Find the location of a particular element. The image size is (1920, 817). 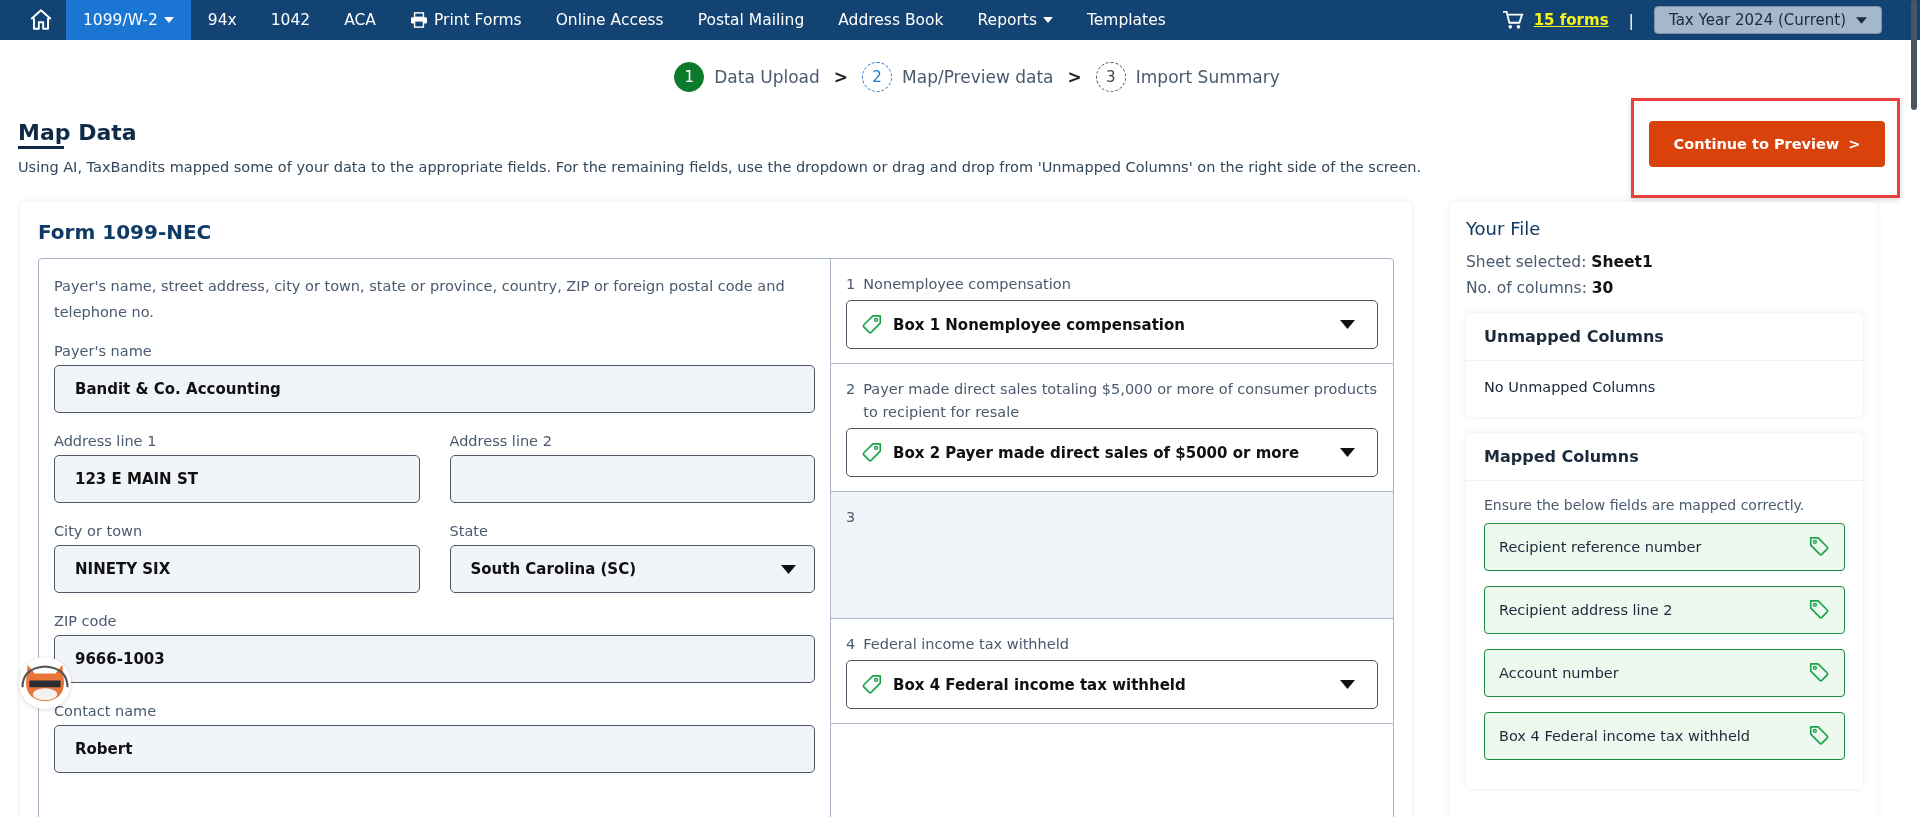

input-field: Bandit & Co. Accounting is located at coordinates (434, 389).